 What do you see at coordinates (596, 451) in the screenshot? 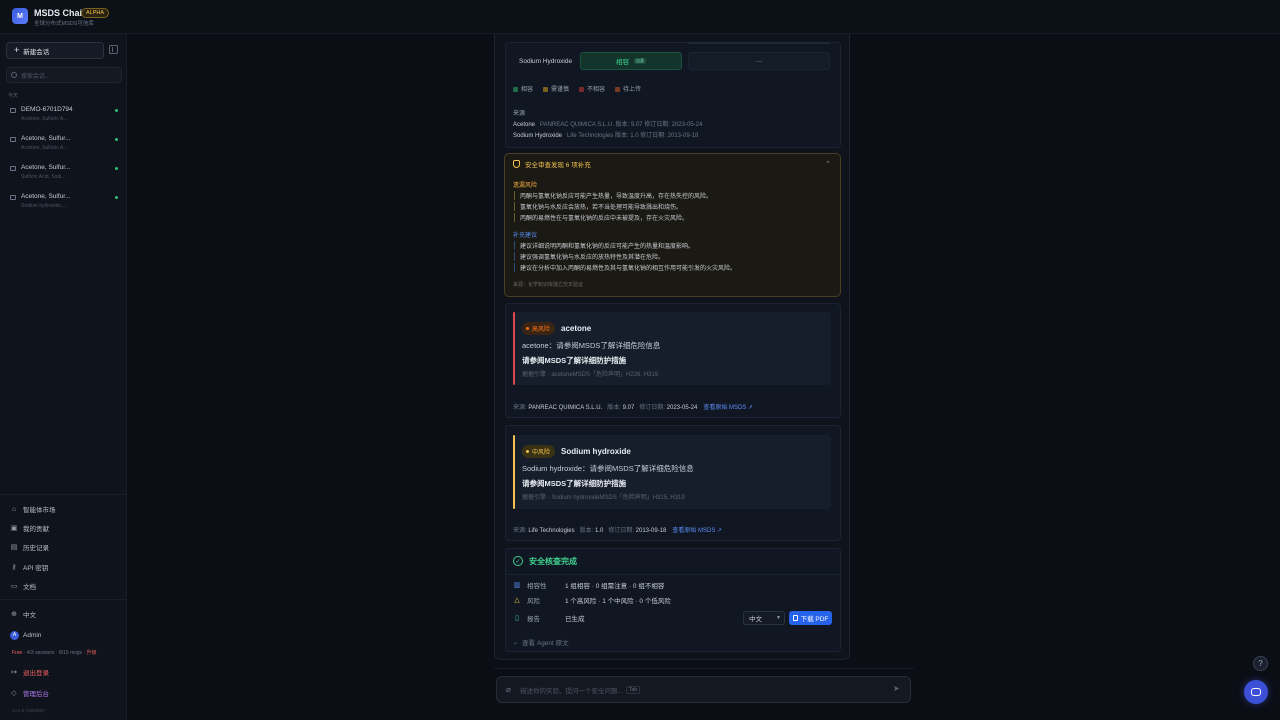
I see `chemical-name: Sodium hydroxide` at bounding box center [596, 451].